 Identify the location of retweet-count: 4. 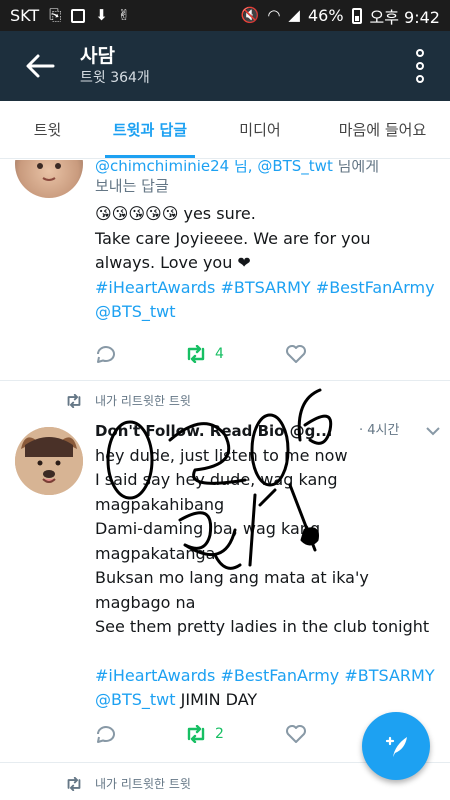
(219, 354).